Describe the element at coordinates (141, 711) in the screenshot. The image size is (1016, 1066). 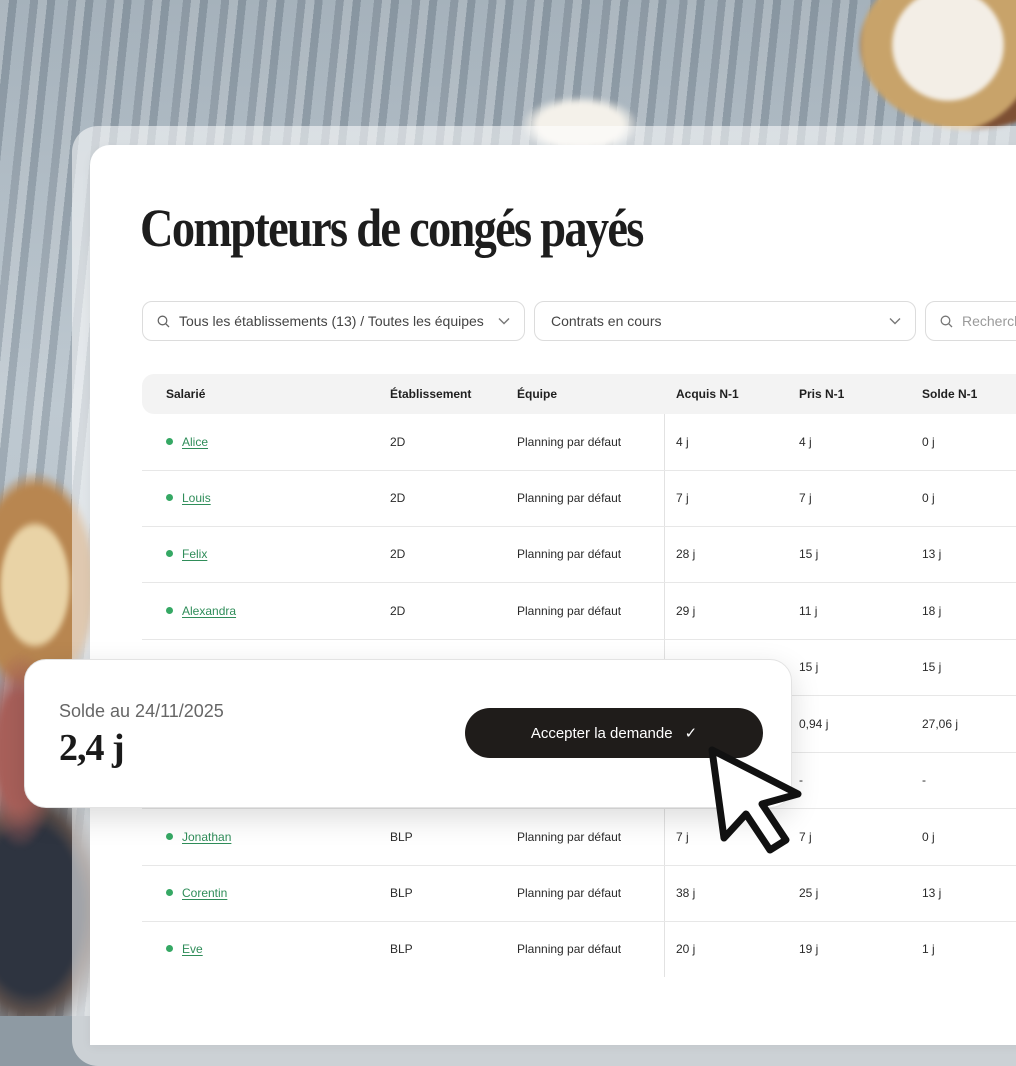
I see `balance-date-label: Solde au 24/11/2025` at that location.